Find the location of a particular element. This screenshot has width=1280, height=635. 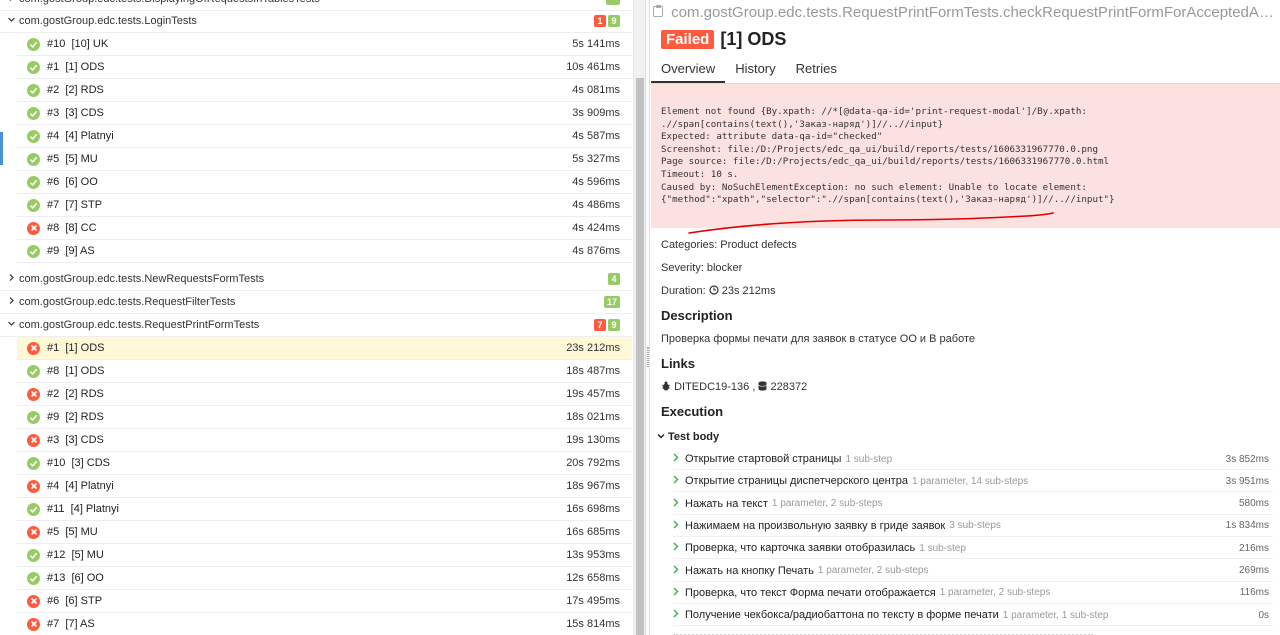

test-row: #7 [7] AS 15s 814ms is located at coordinates (324, 624).